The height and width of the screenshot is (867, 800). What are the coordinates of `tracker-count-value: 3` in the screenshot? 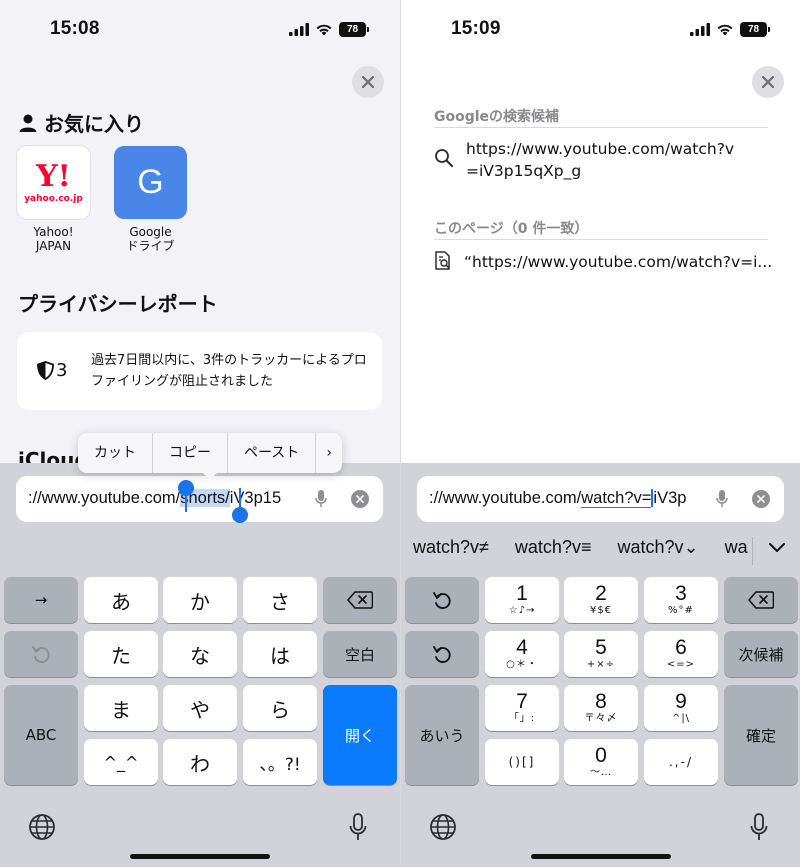 It's located at (62, 370).